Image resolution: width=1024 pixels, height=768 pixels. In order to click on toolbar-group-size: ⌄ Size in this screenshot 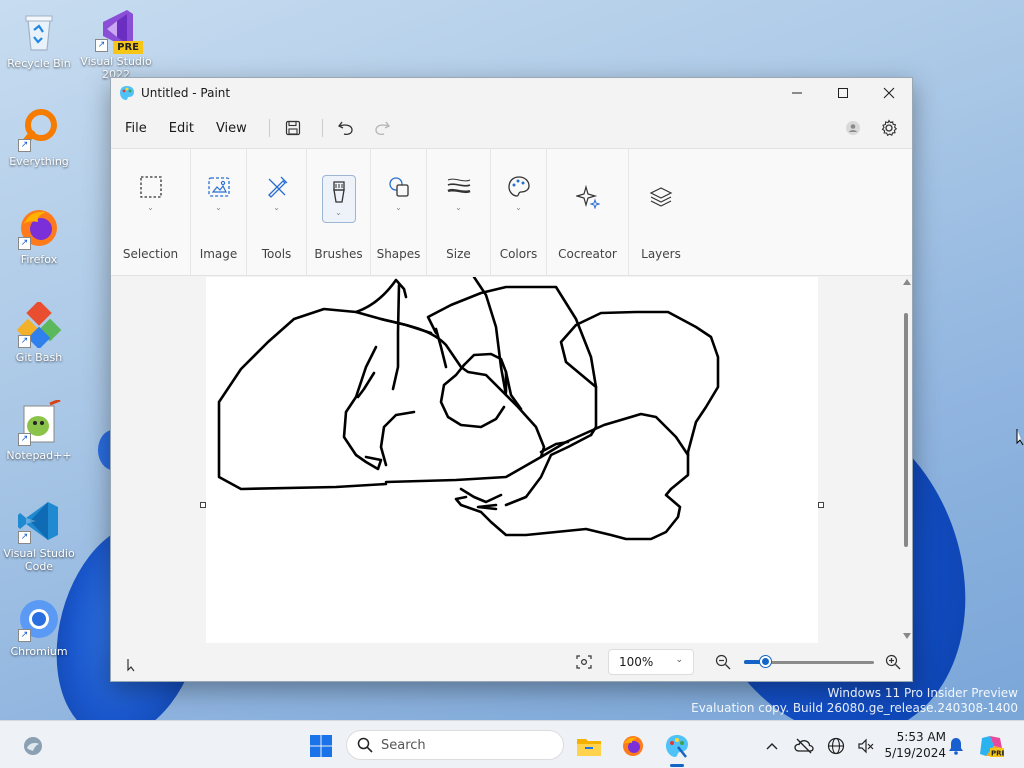, I will do `click(459, 212)`.